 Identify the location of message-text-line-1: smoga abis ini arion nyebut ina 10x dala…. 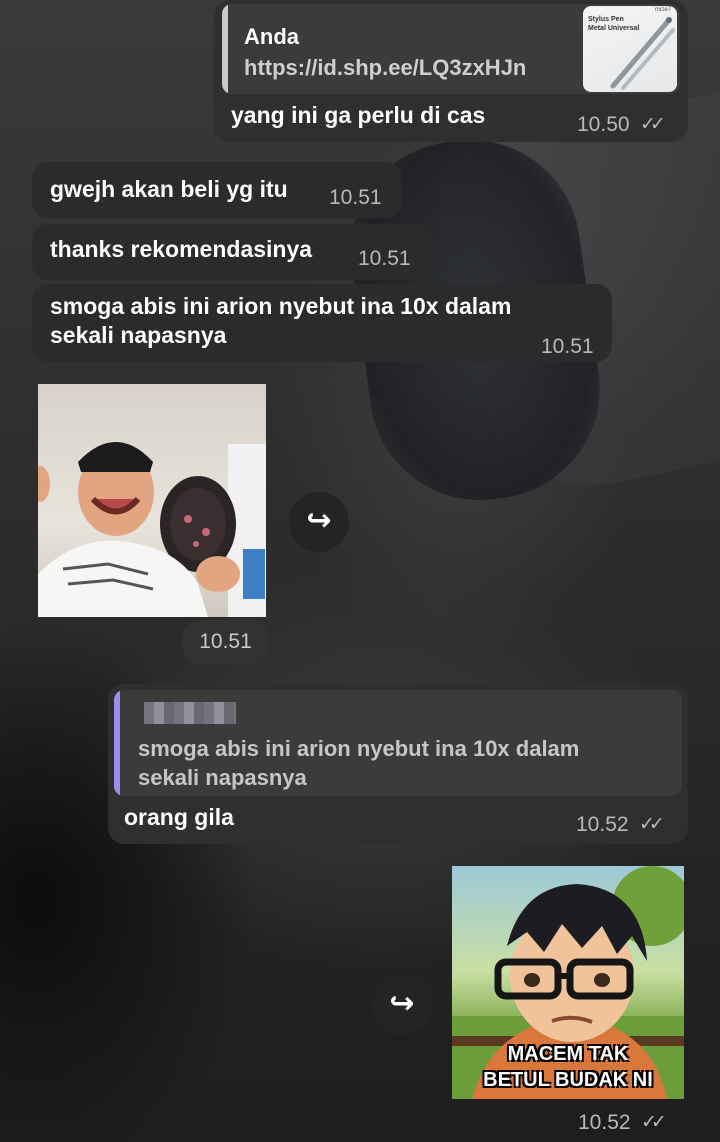
(281, 306).